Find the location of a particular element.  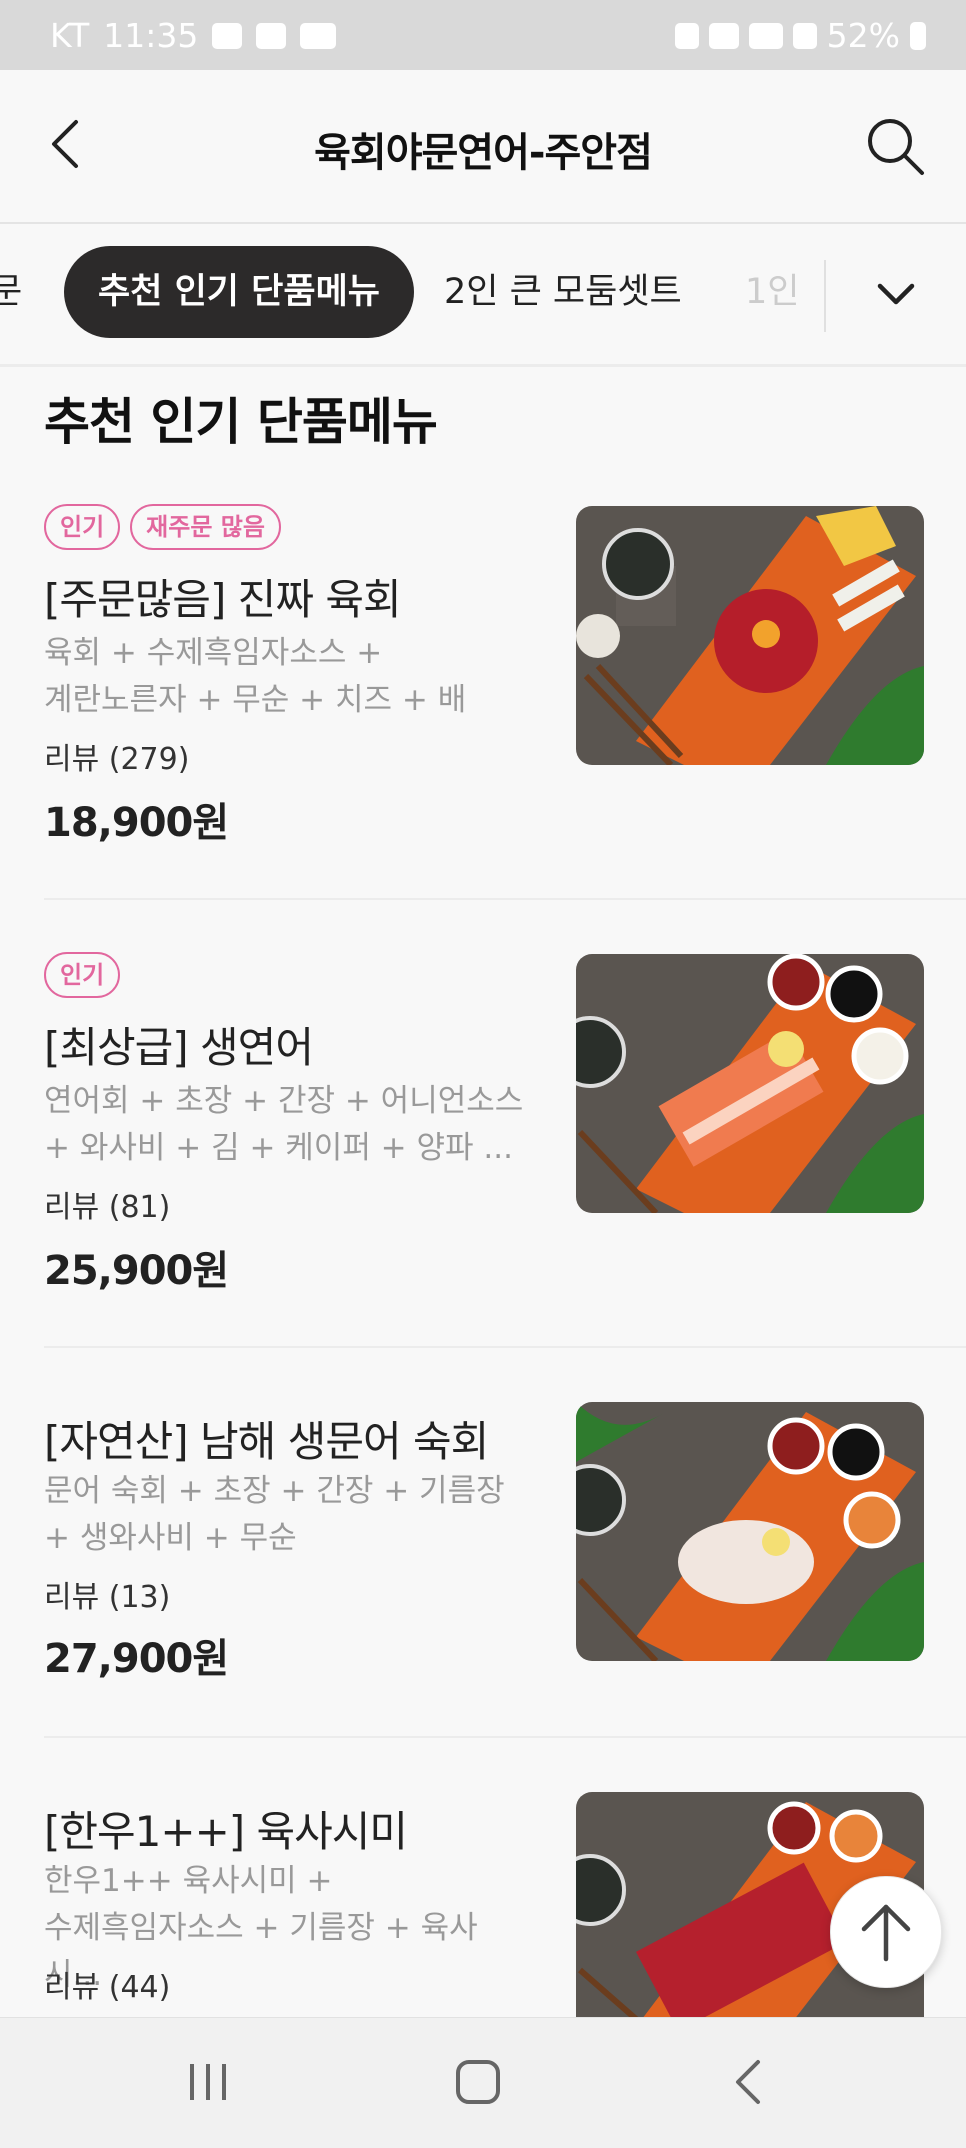

home-icon is located at coordinates (478, 2082).